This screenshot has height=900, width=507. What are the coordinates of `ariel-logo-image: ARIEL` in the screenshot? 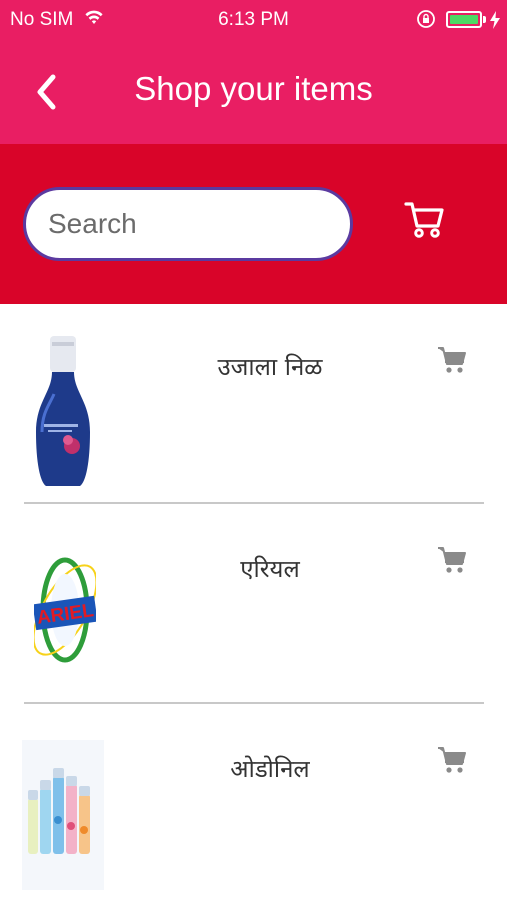 It's located at (65, 610).